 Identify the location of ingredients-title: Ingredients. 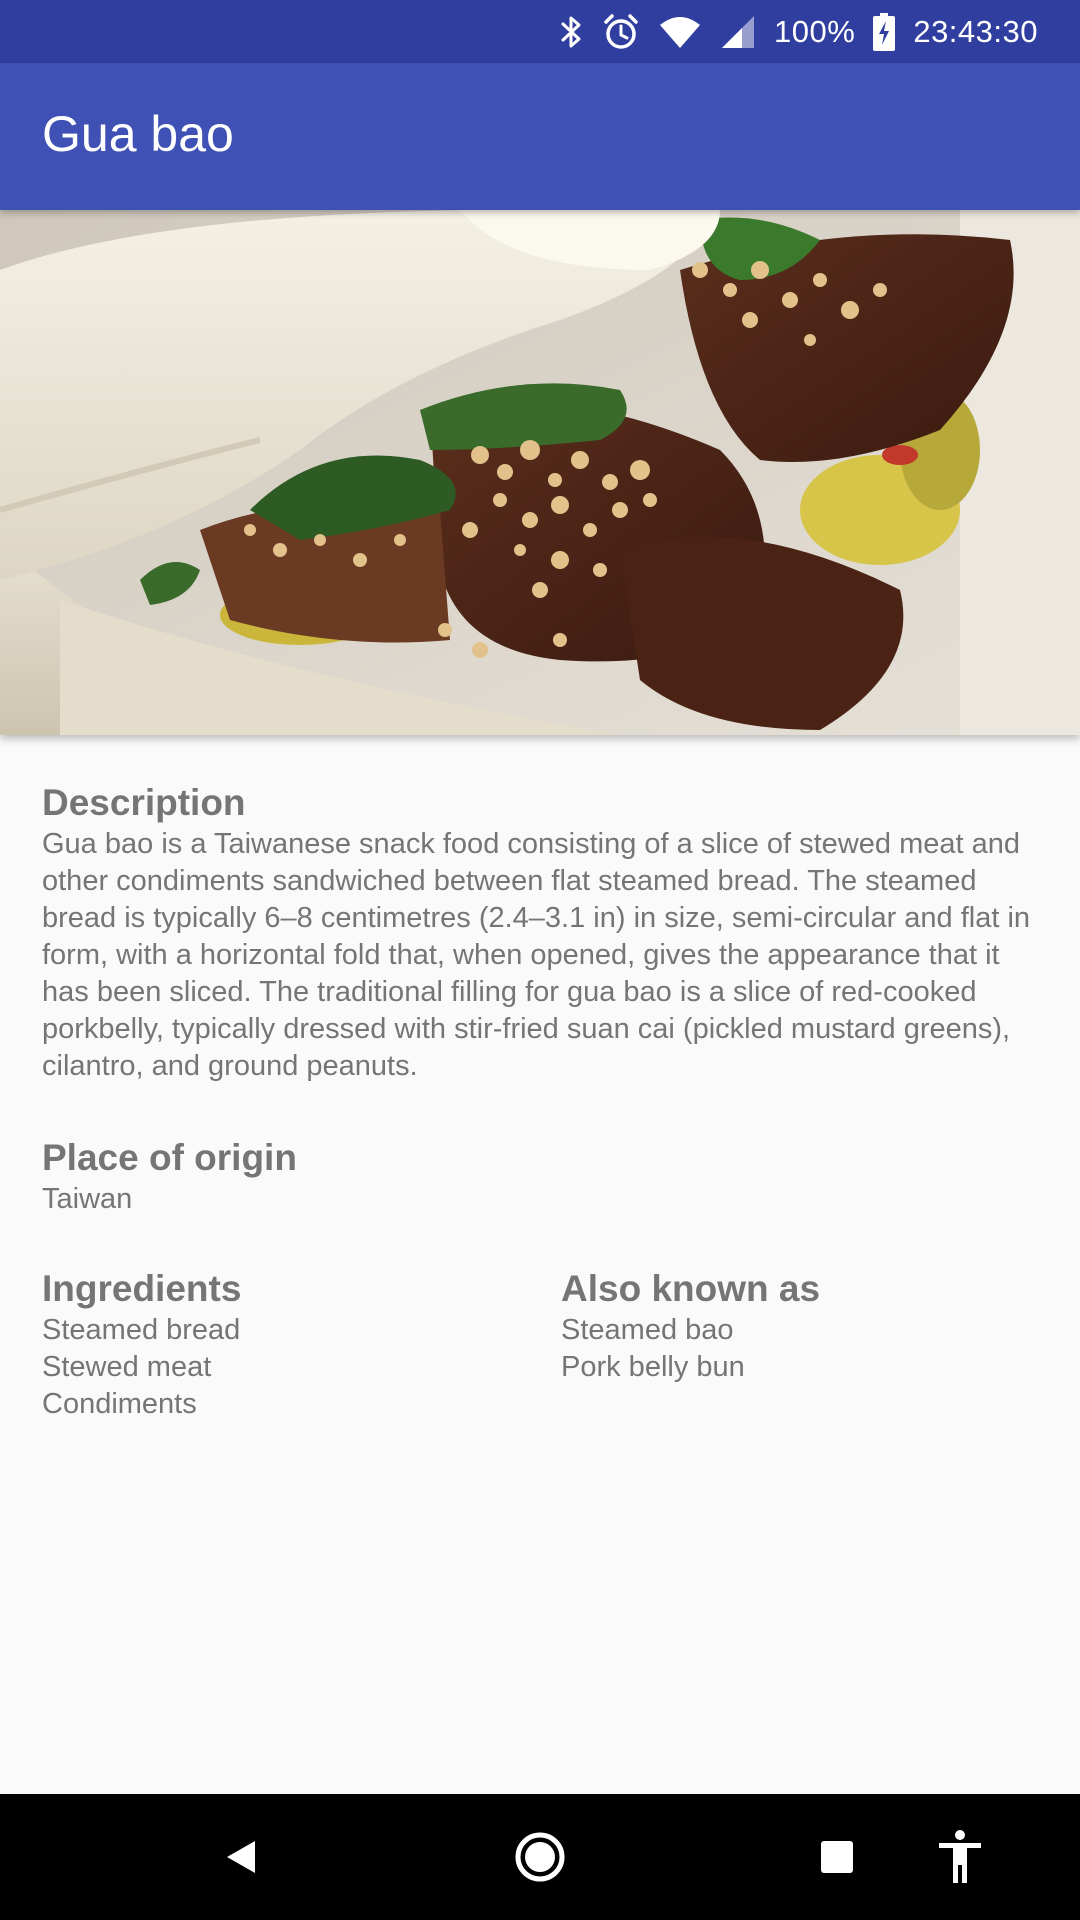
(142, 1288).